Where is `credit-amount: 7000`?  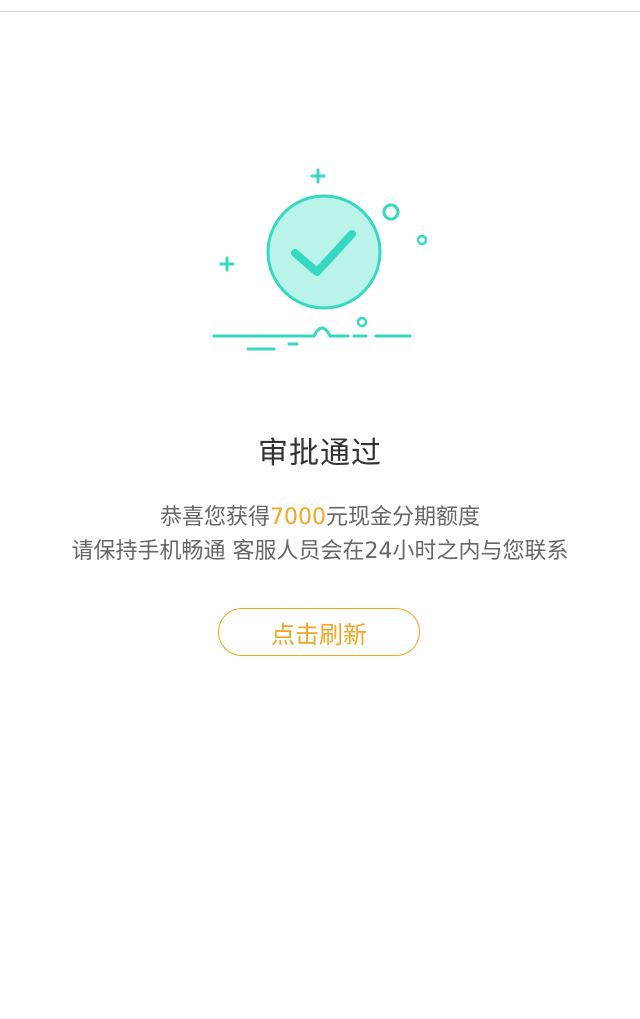
credit-amount: 7000 is located at coordinates (298, 517).